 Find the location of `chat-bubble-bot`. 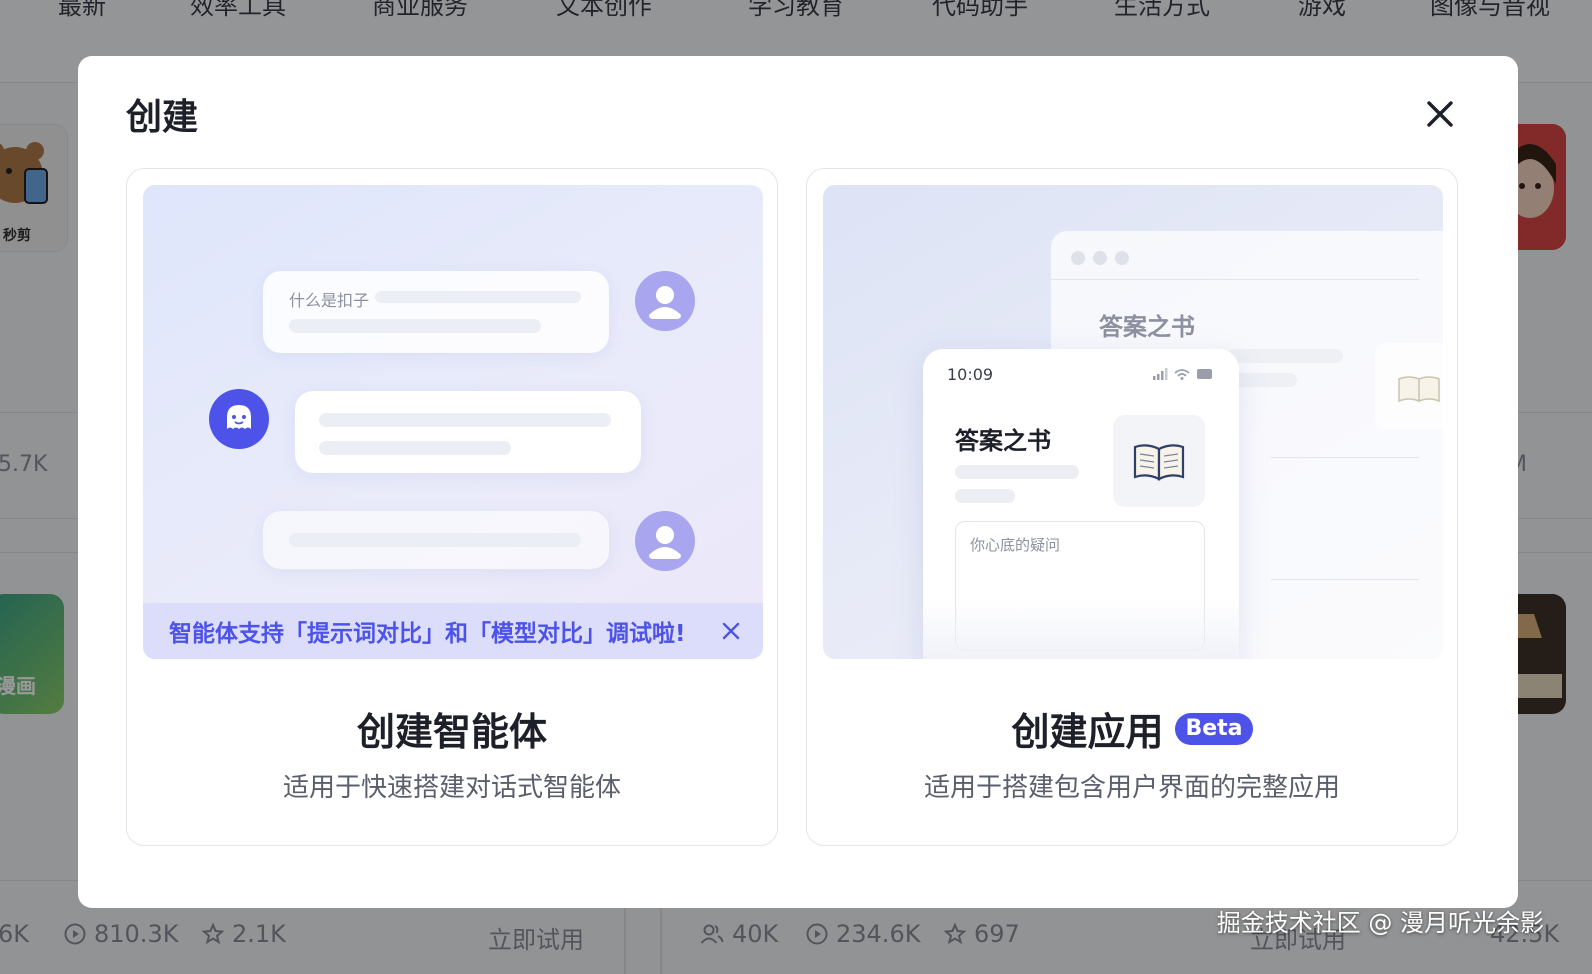

chat-bubble-bot is located at coordinates (468, 432).